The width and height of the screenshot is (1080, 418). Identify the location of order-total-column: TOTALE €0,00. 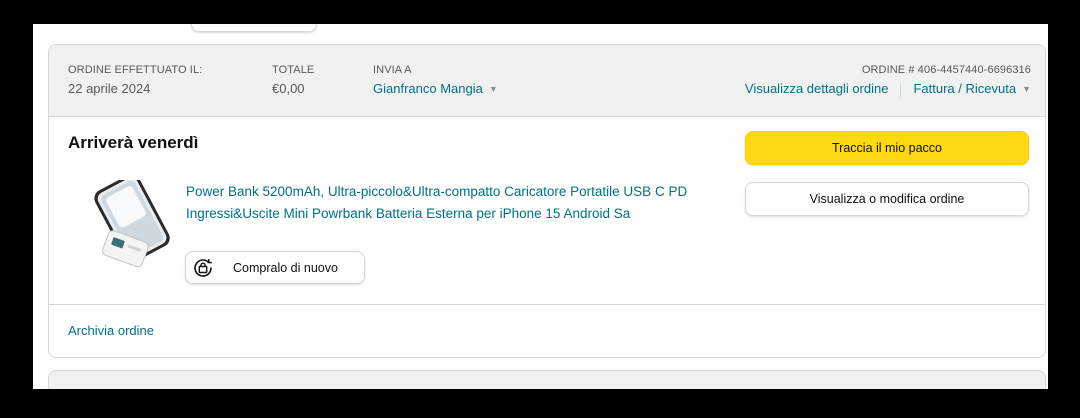
(293, 80).